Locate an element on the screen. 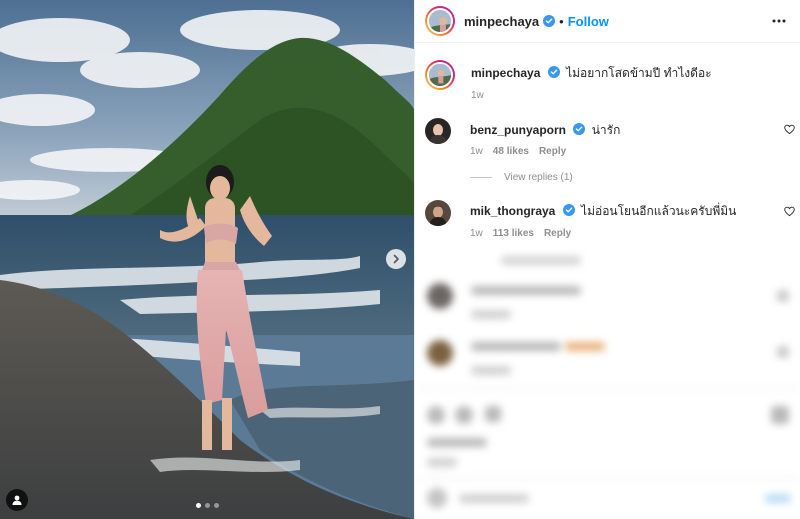 The width and height of the screenshot is (800, 519). view-replies-button: View replies (1) is located at coordinates (521, 177).